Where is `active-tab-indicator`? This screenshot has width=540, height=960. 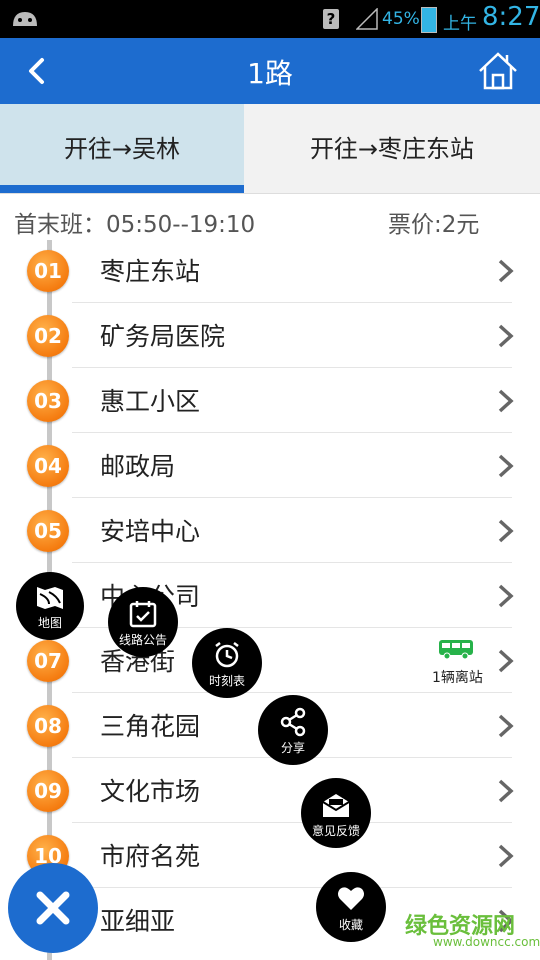
active-tab-indicator is located at coordinates (122, 189).